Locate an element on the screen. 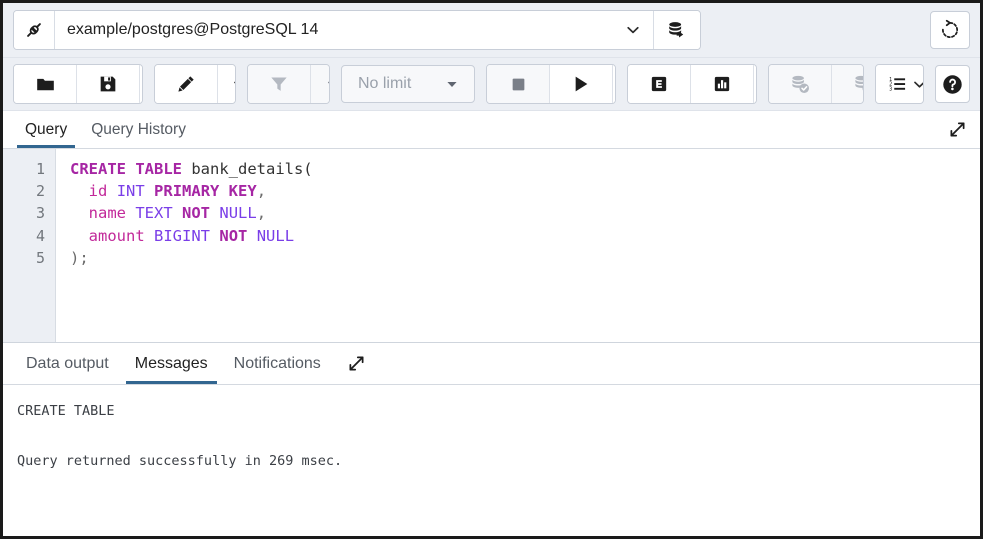  macros-button: 1 2 3 is located at coordinates (899, 84).